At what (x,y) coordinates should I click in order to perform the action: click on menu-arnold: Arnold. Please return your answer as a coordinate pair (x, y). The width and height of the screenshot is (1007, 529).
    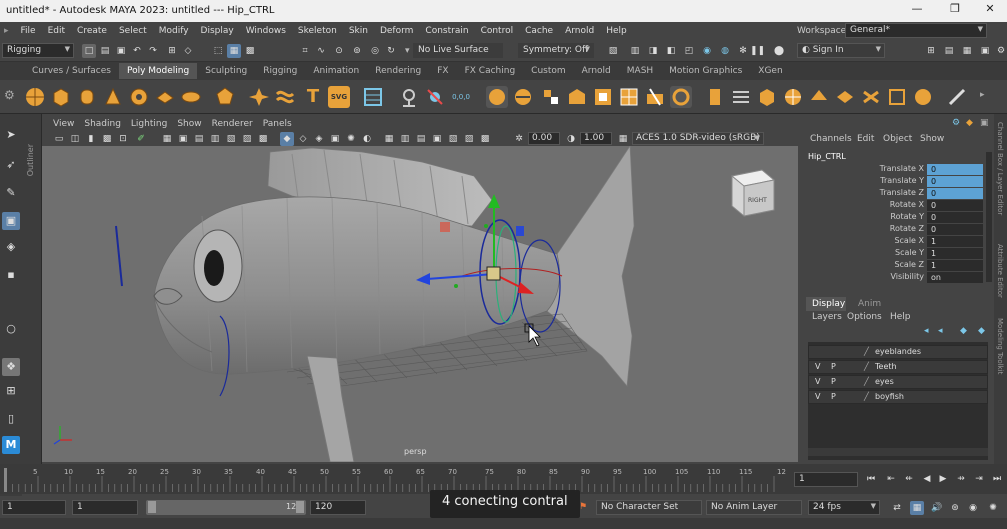
    Looking at the image, I should click on (579, 31).